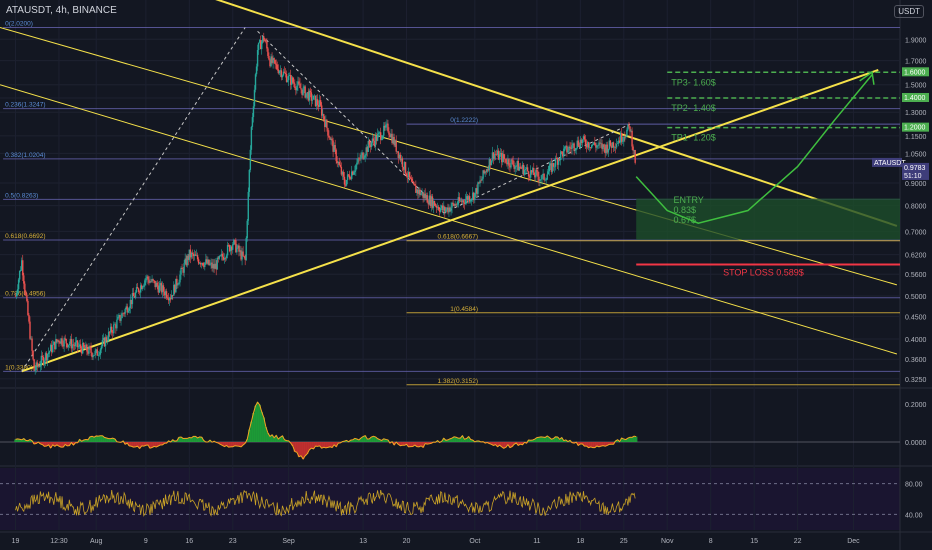 This screenshot has width=932, height=550. I want to click on symbol-title: ATAUSDT, 4h, BINANCE, so click(61, 10).